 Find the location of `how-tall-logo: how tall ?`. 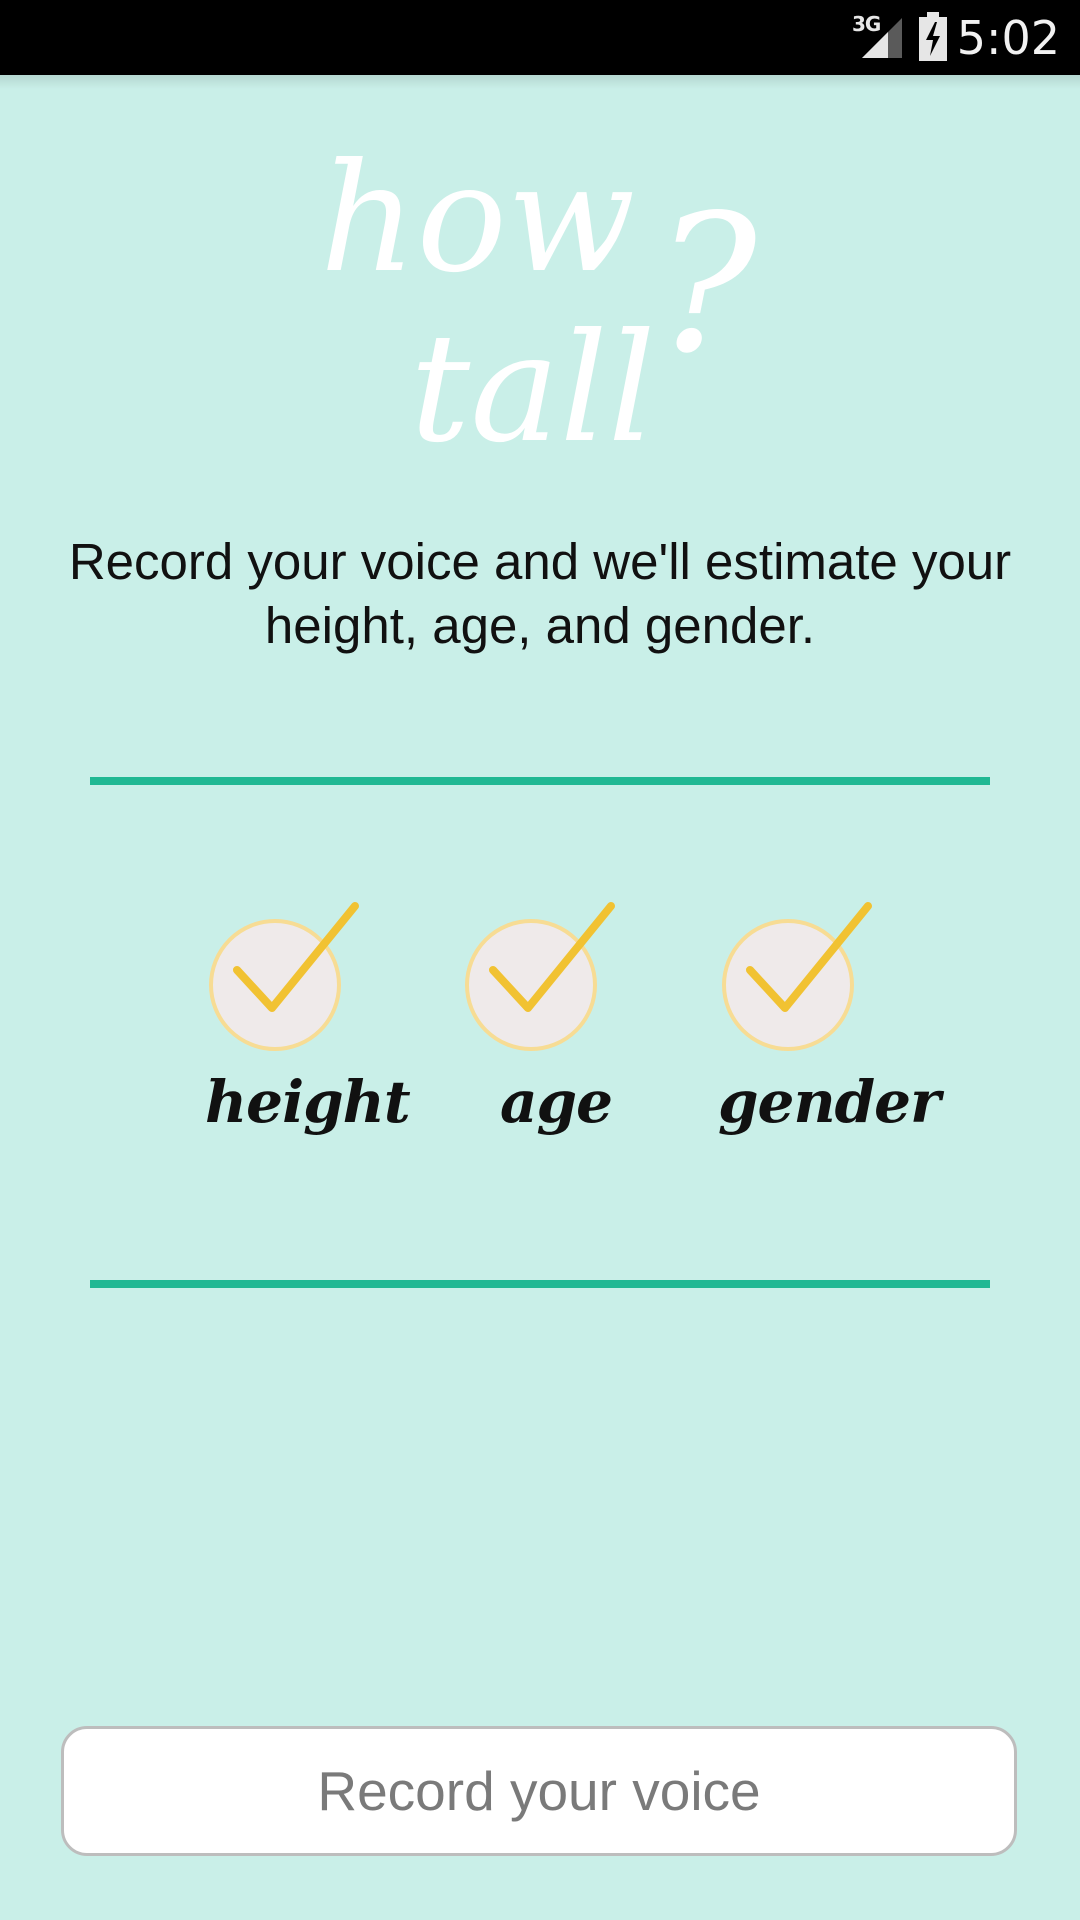

how-tall-logo: how tall ? is located at coordinates (539, 301).